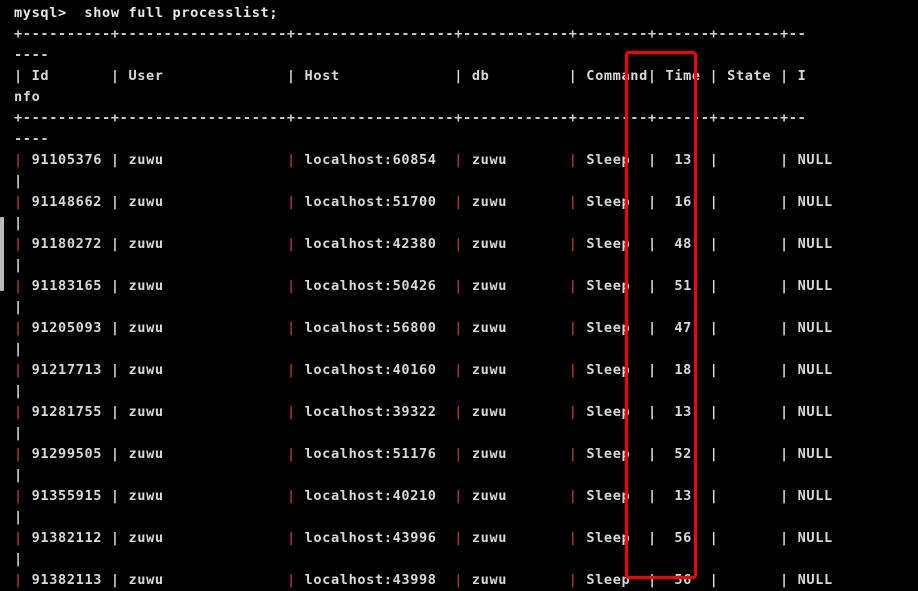  Describe the element at coordinates (2, 295) in the screenshot. I see `vertical-scrollbar-track` at that location.